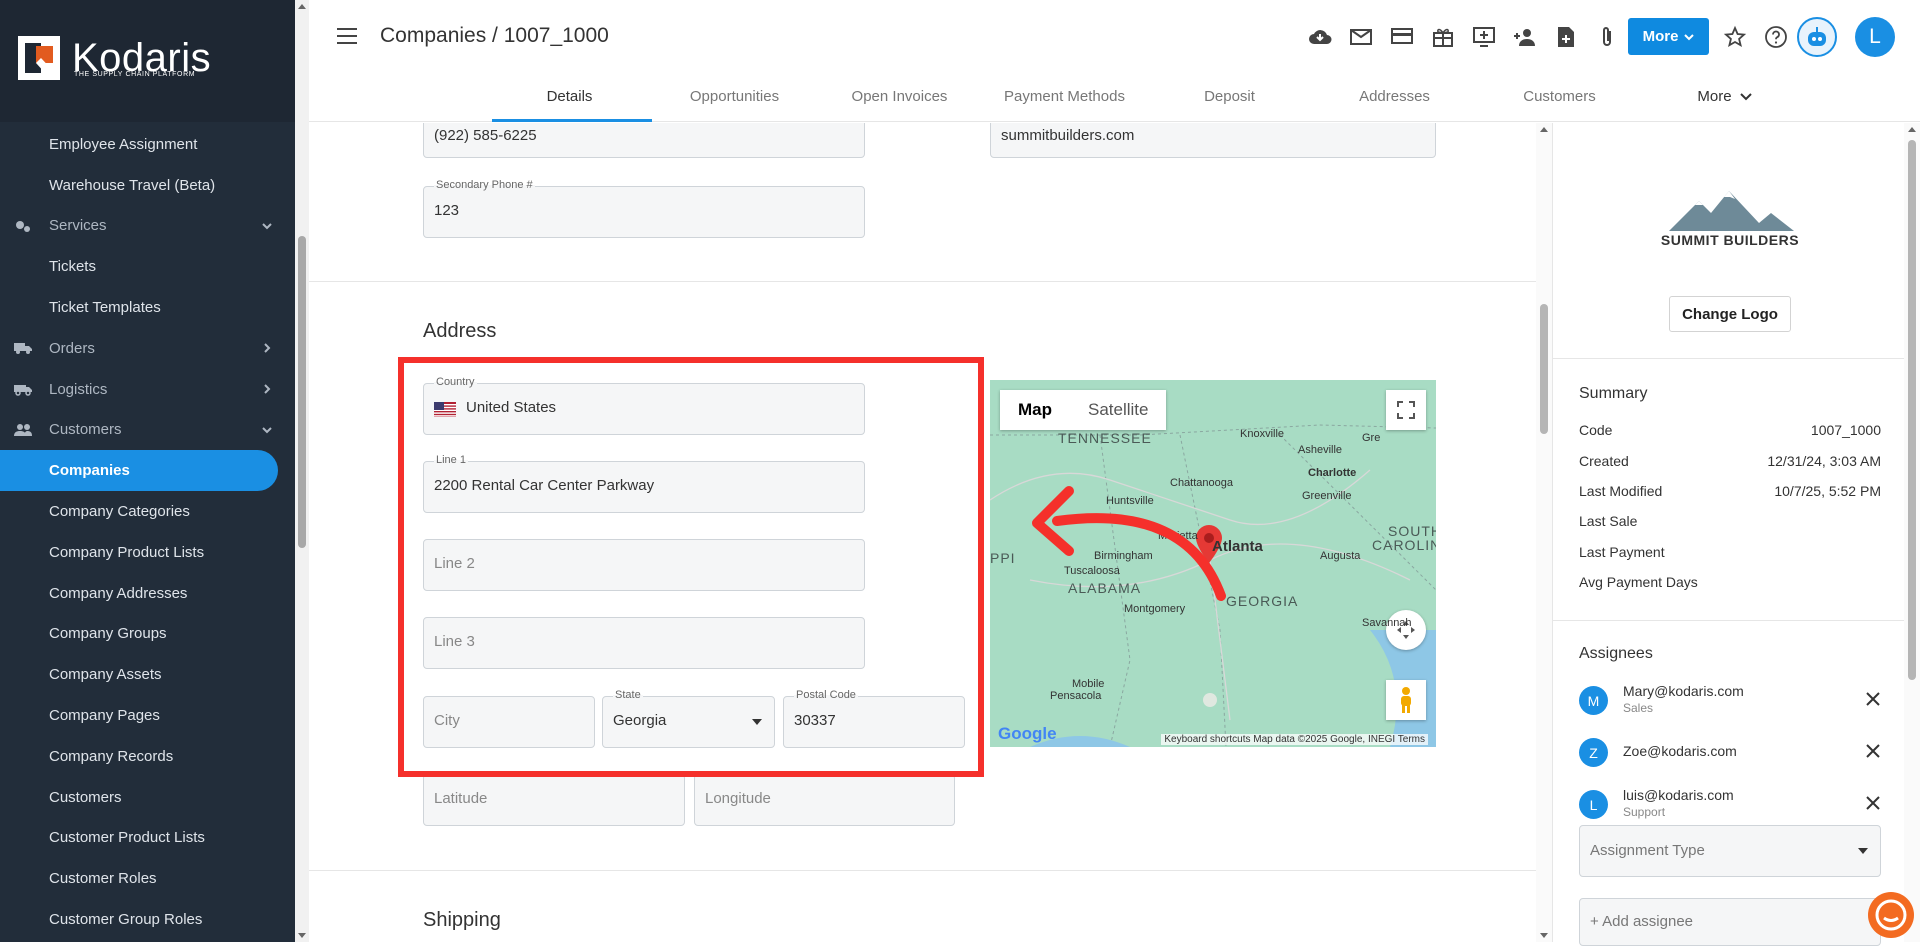  Describe the element at coordinates (1730, 851) in the screenshot. I see `assignment-type-select: Assignment Type` at that location.